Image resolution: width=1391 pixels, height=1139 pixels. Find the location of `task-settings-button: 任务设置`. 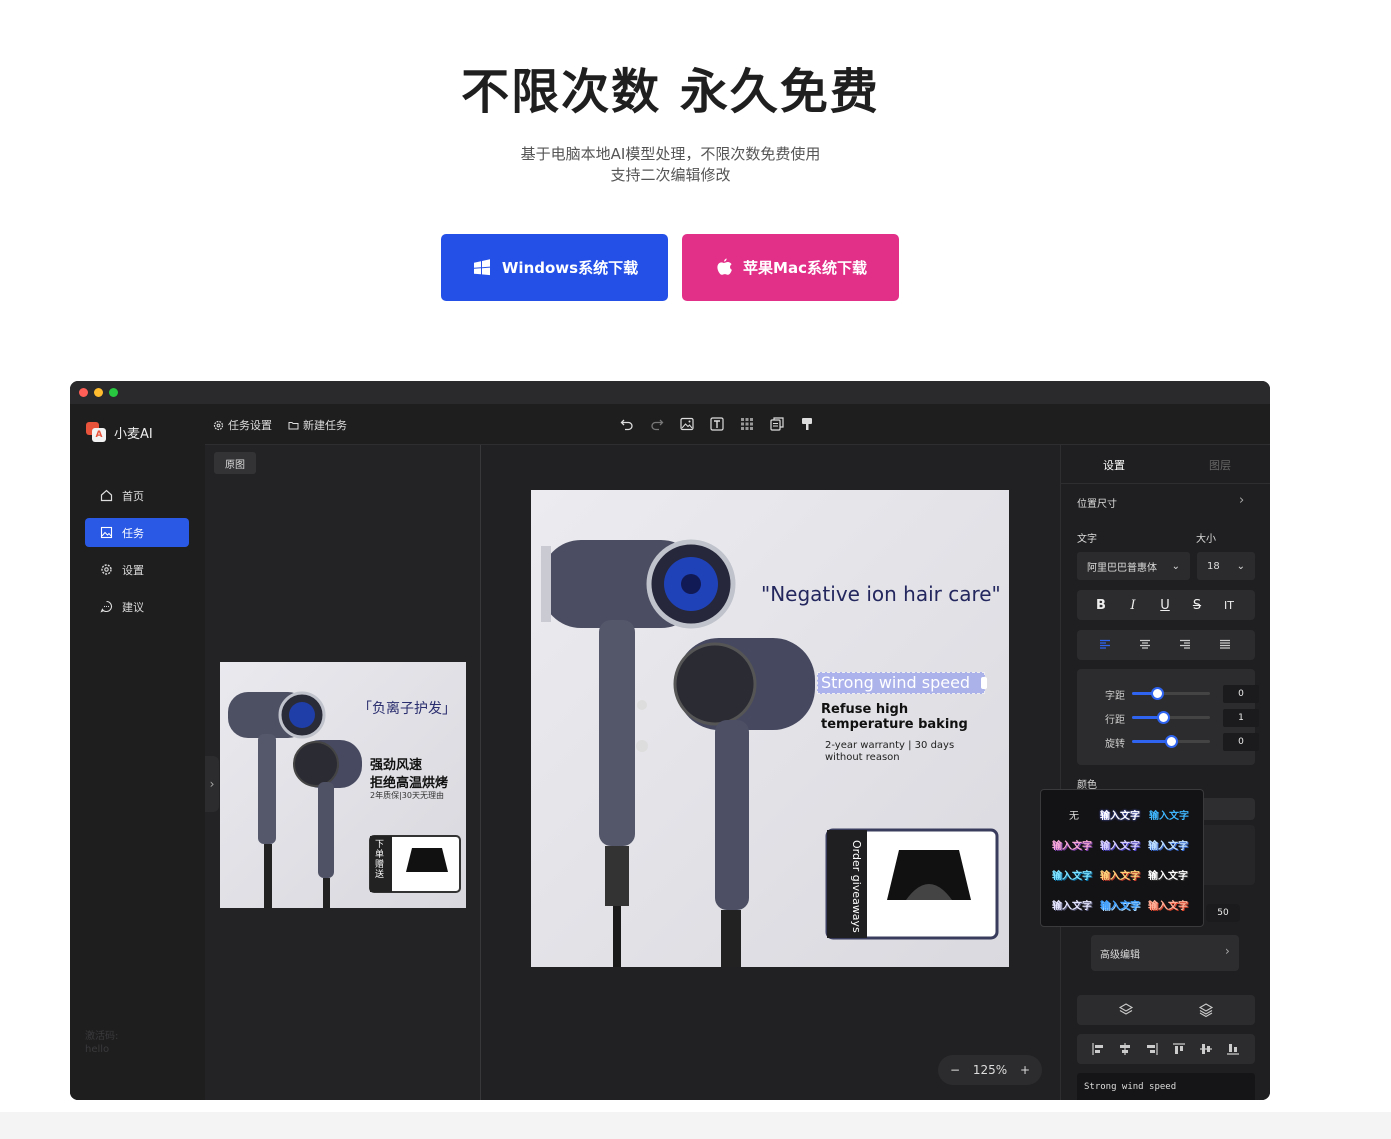

task-settings-button: 任务设置 is located at coordinates (242, 425).